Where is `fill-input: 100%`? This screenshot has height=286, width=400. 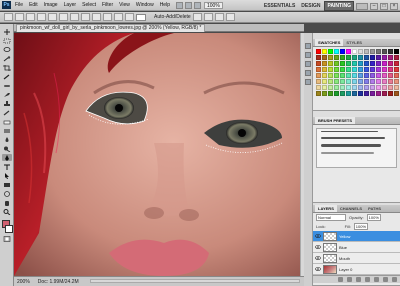
fill-input: 100% is located at coordinates (360, 226).